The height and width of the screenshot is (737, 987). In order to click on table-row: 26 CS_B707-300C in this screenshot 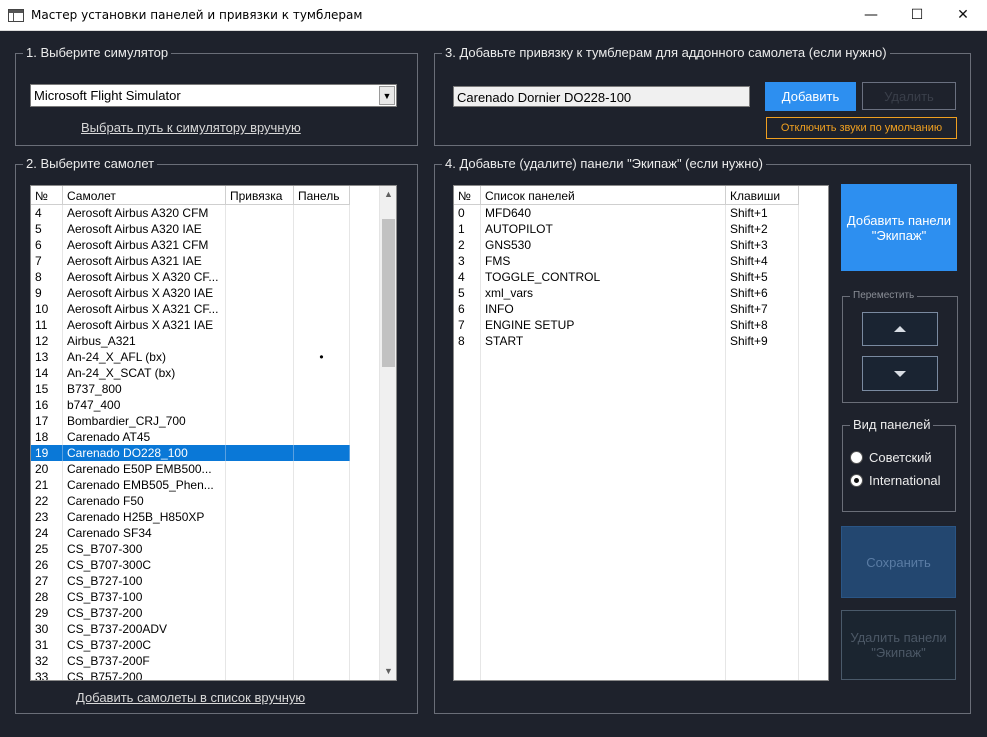, I will do `click(190, 565)`.